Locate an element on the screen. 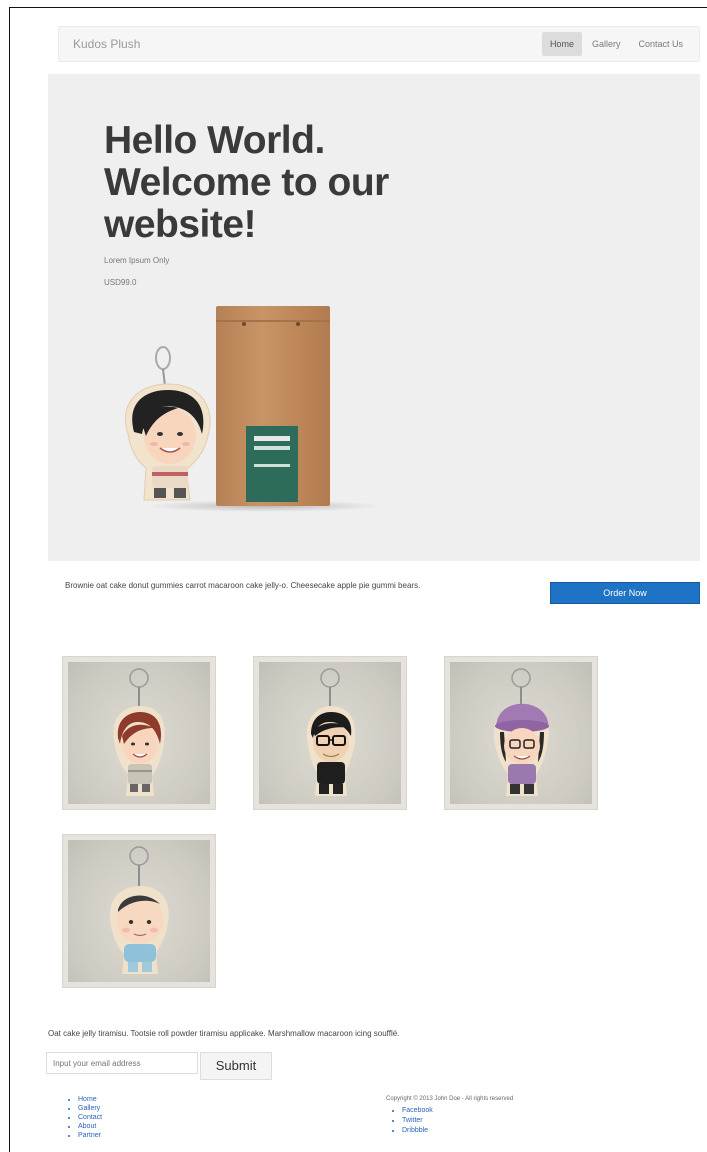 The width and height of the screenshot is (707, 1152). order-now-button: Order Now is located at coordinates (625, 593).